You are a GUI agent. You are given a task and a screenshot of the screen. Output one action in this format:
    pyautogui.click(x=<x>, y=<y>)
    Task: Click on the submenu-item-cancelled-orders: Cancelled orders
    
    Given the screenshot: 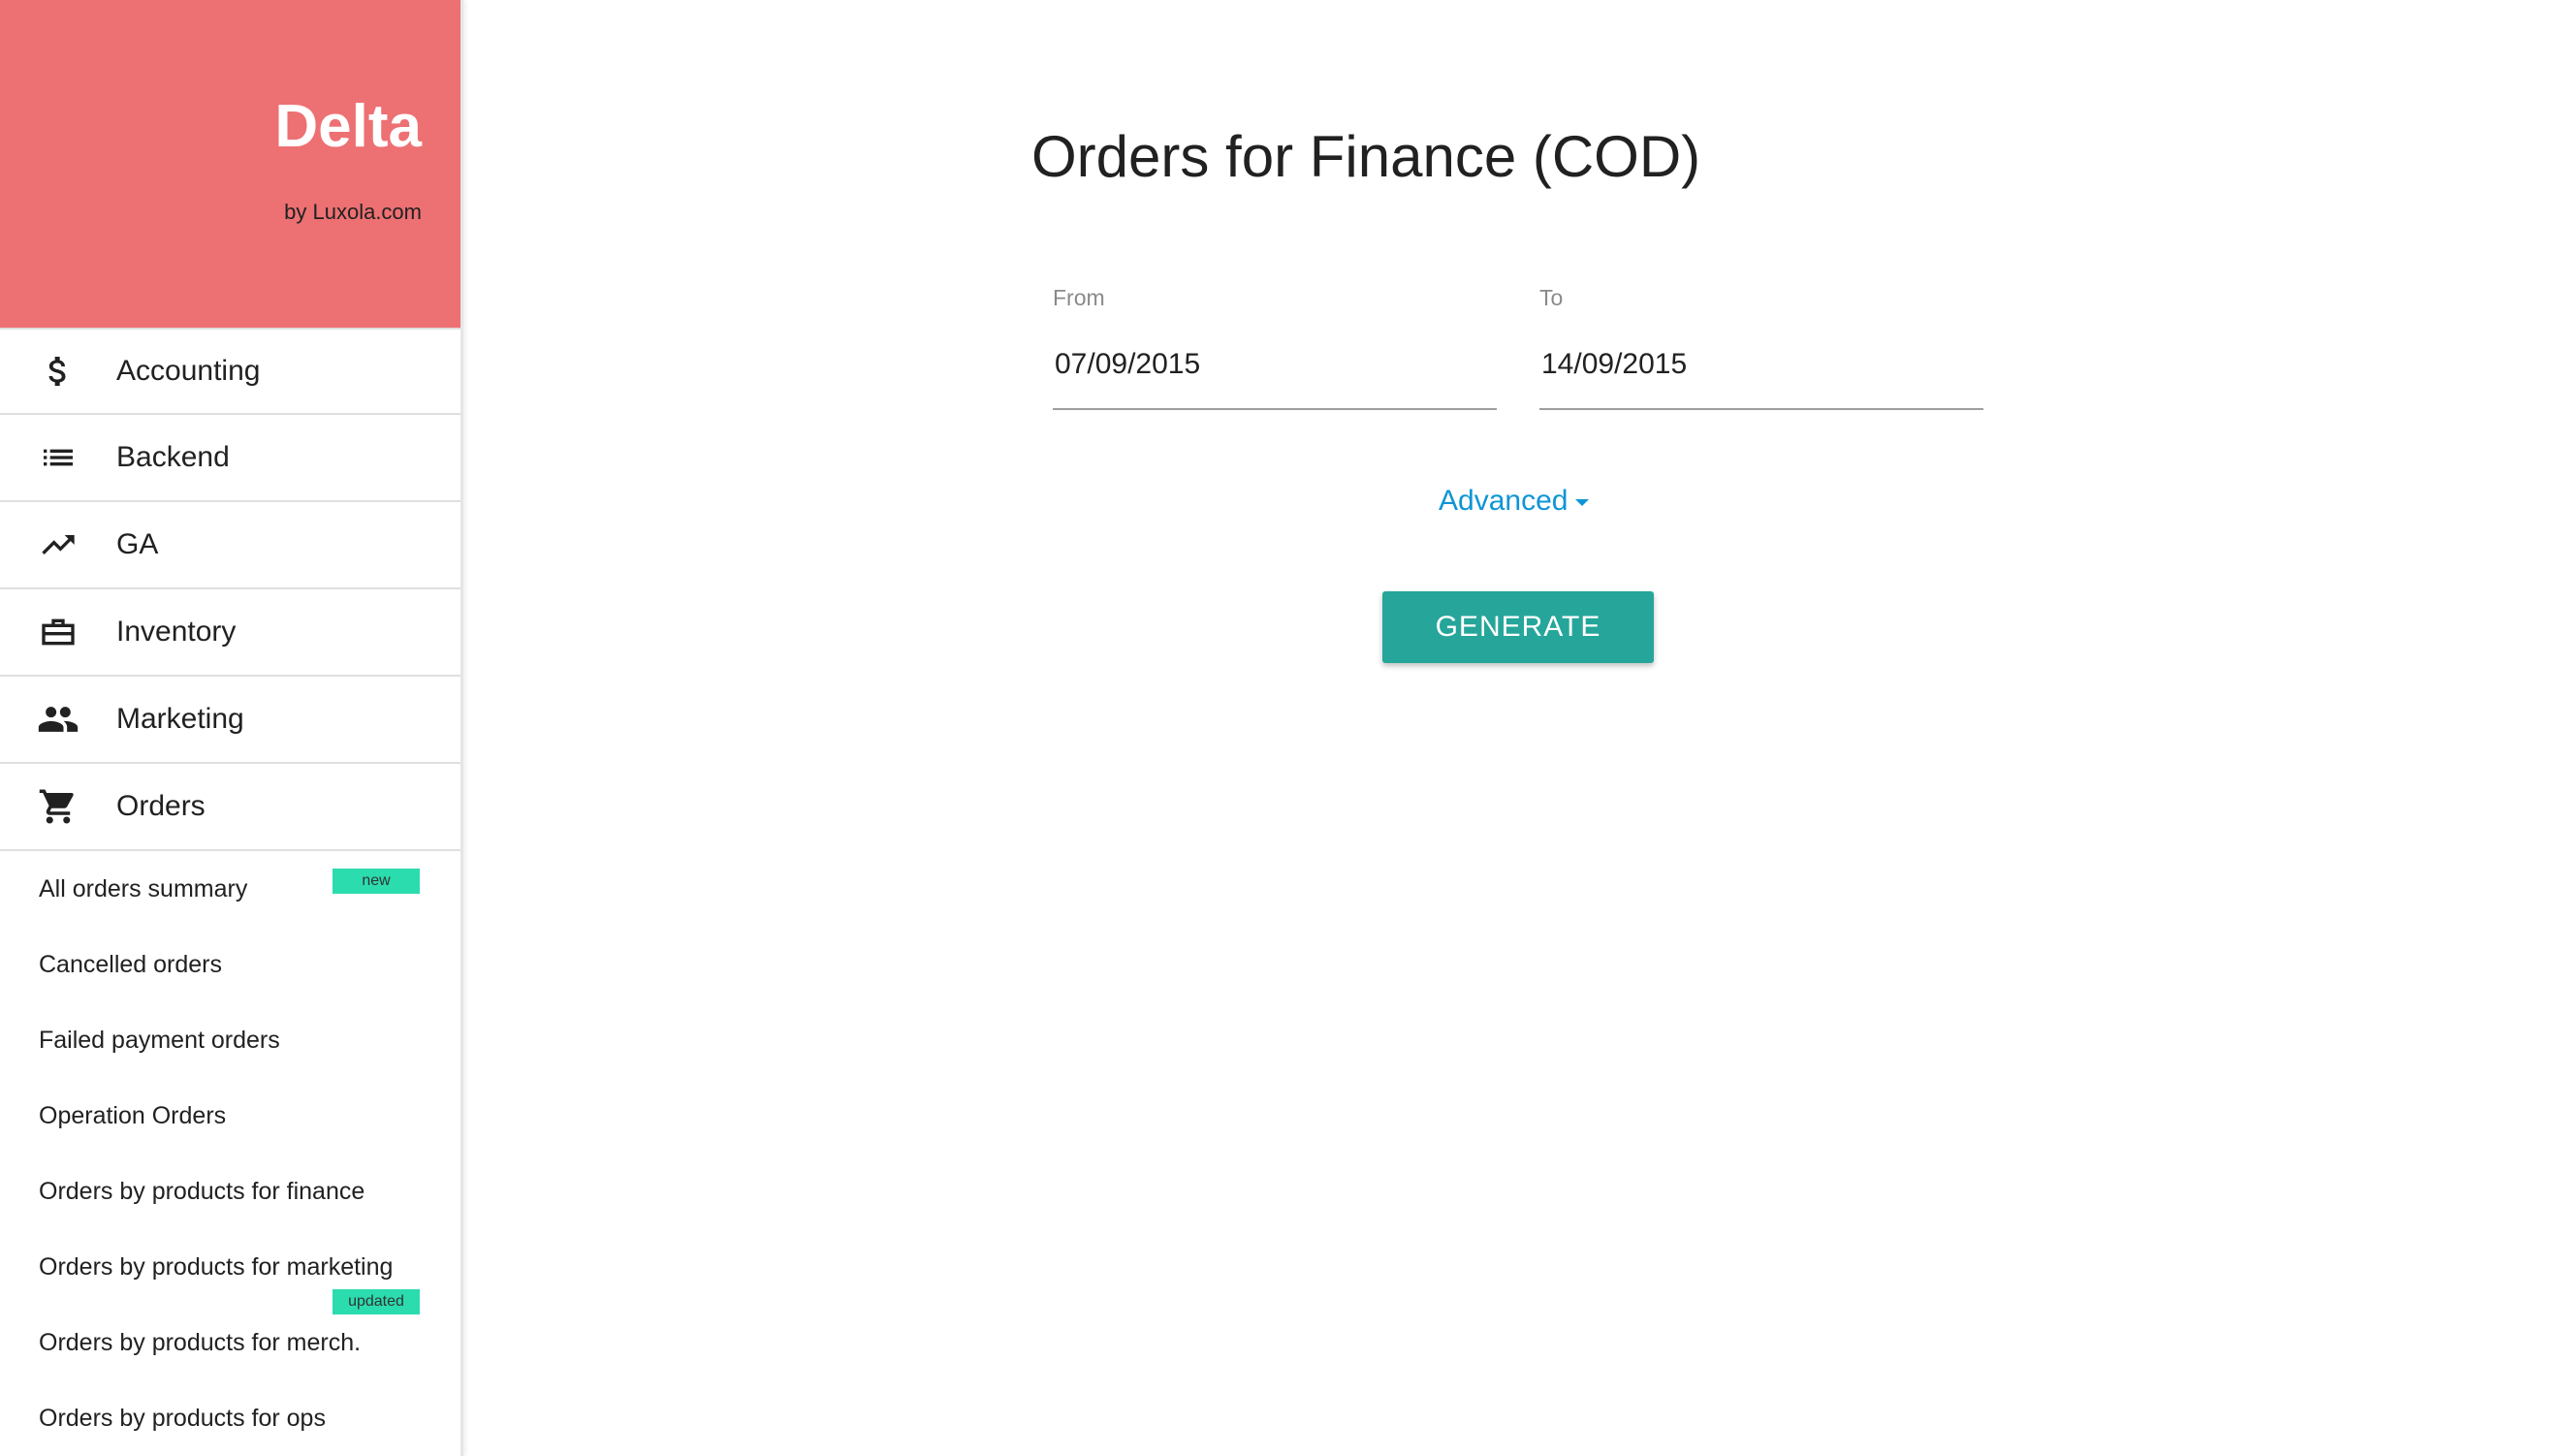 What is the action you would take?
    pyautogui.click(x=230, y=964)
    